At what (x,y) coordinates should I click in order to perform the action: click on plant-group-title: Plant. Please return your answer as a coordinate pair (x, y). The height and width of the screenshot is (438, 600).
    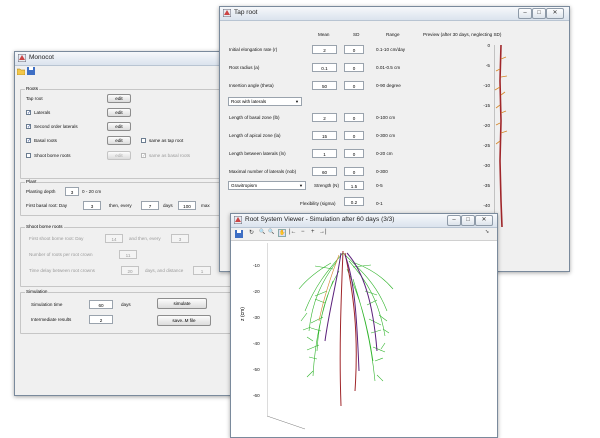
    Looking at the image, I should click on (31, 181).